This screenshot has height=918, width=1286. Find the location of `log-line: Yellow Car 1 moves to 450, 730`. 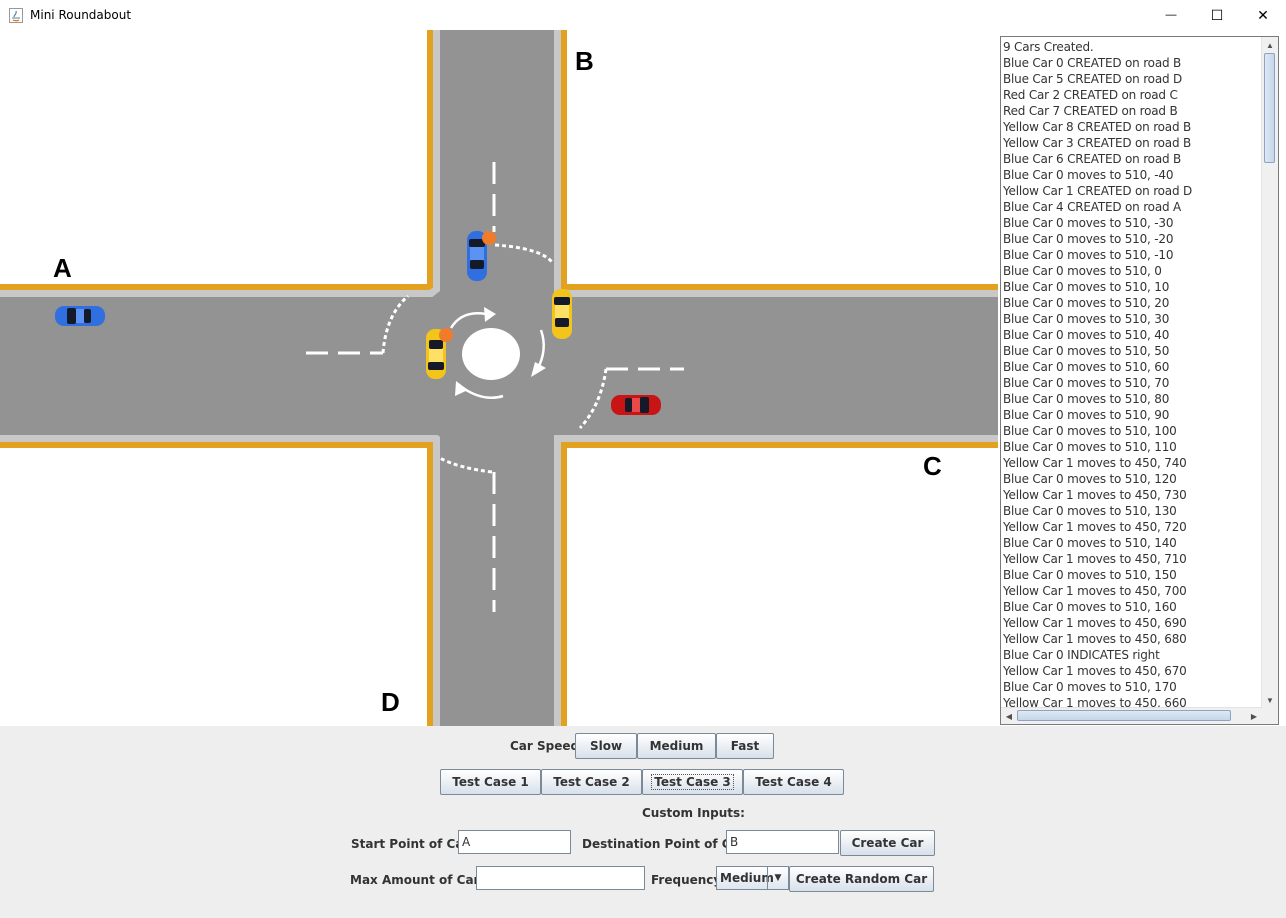

log-line: Yellow Car 1 moves to 450, 730 is located at coordinates (1095, 495).